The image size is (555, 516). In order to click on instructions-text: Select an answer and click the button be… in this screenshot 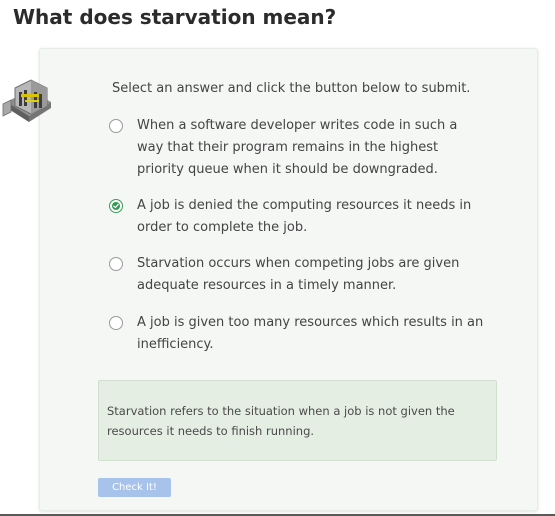, I will do `click(291, 88)`.